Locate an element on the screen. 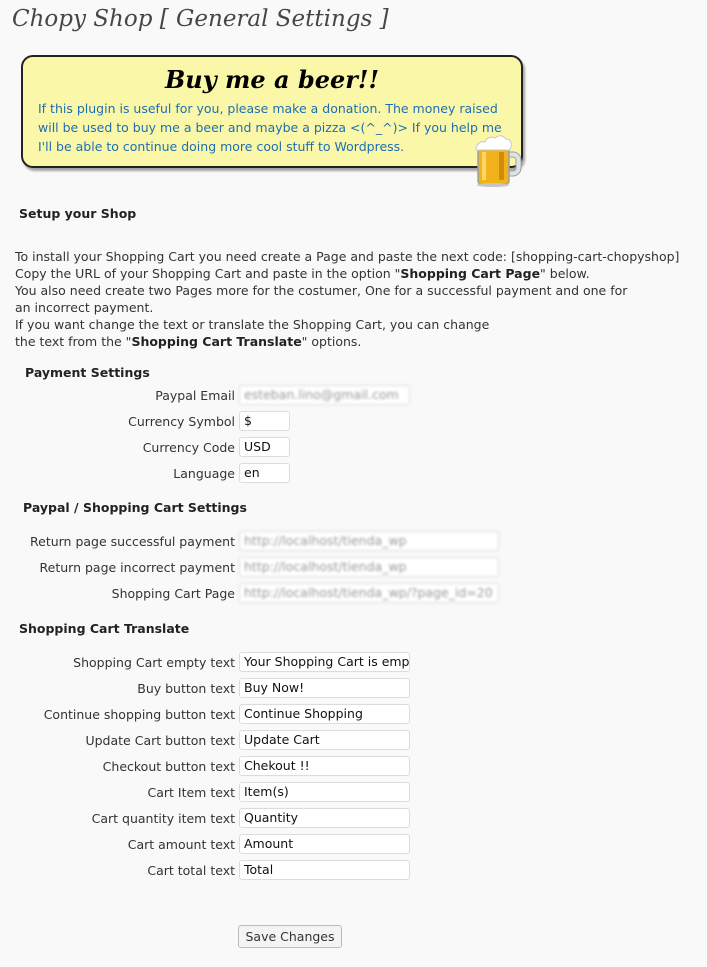 This screenshot has width=707, height=967. translate-title: Shopping Cart Translate is located at coordinates (104, 628).